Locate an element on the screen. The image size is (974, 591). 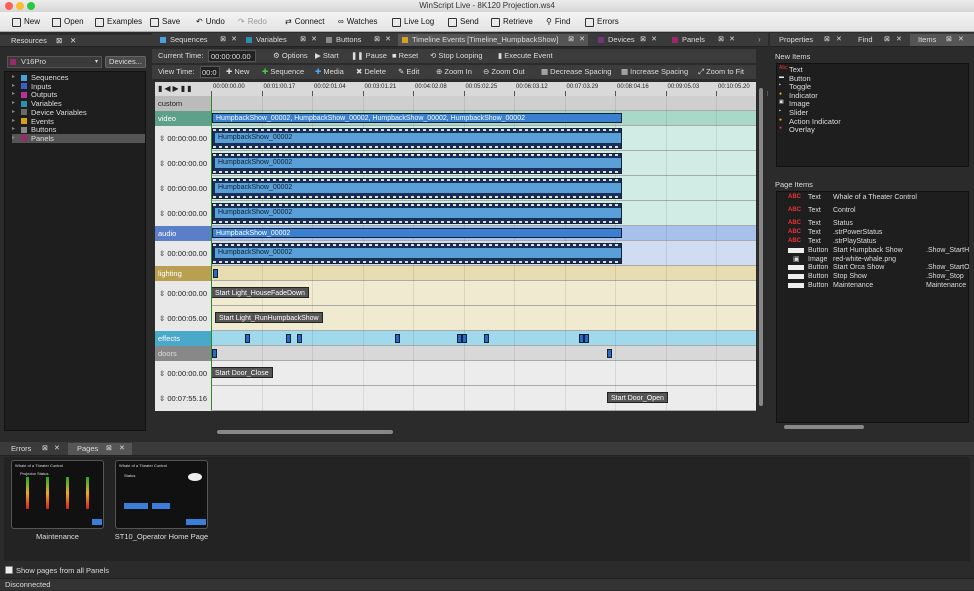
track-lane: Start Light_HouseFadeDown is located at coordinates (483, 293).